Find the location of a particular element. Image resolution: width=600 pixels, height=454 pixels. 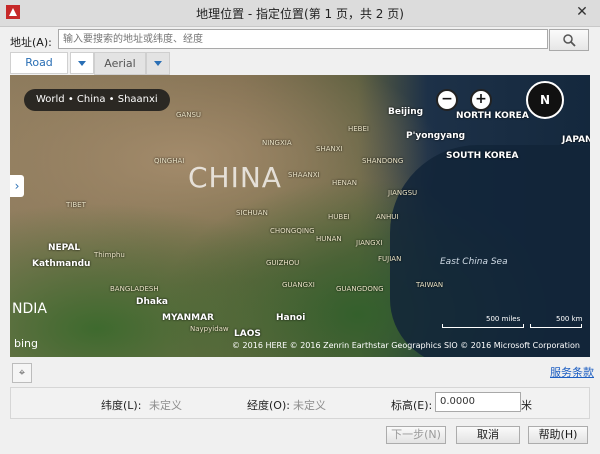

country-label-india: NDIA is located at coordinates (29, 309).